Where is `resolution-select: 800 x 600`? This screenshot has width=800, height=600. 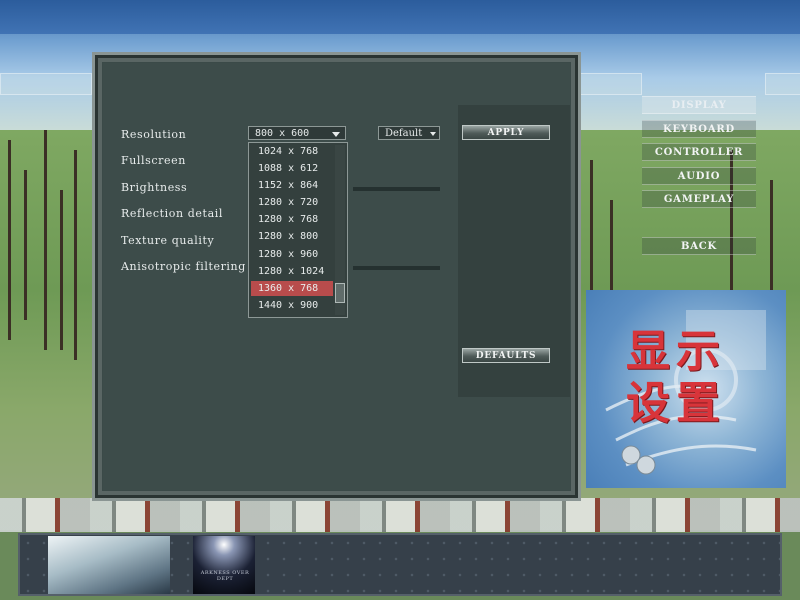
resolution-select: 800 x 600 is located at coordinates (297, 133).